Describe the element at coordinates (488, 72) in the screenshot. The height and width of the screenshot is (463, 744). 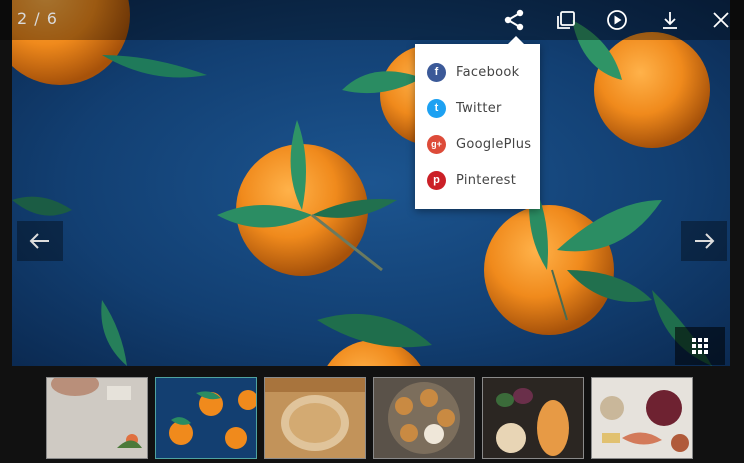
I see `share-item-label: Facebook` at that location.